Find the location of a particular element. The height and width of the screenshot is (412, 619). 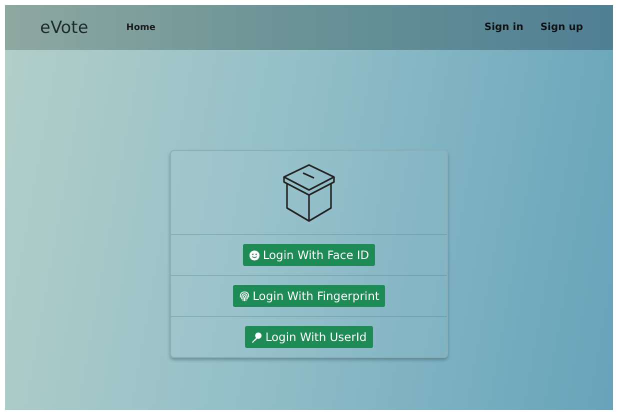

nav-link: Home is located at coordinates (141, 27).